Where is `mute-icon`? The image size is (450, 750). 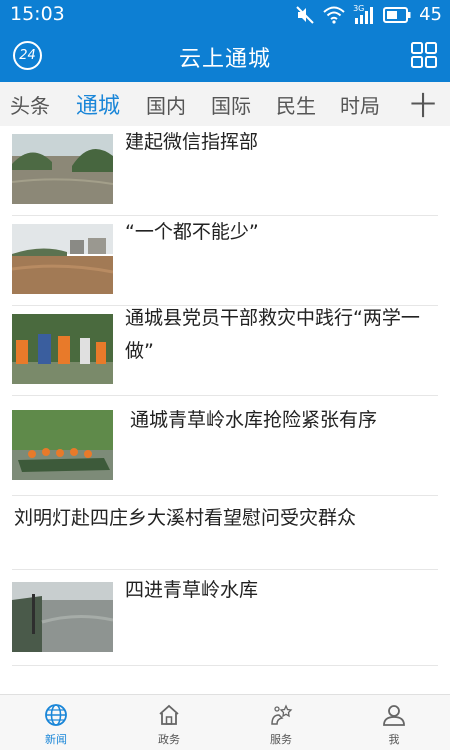
mute-icon is located at coordinates (305, 14).